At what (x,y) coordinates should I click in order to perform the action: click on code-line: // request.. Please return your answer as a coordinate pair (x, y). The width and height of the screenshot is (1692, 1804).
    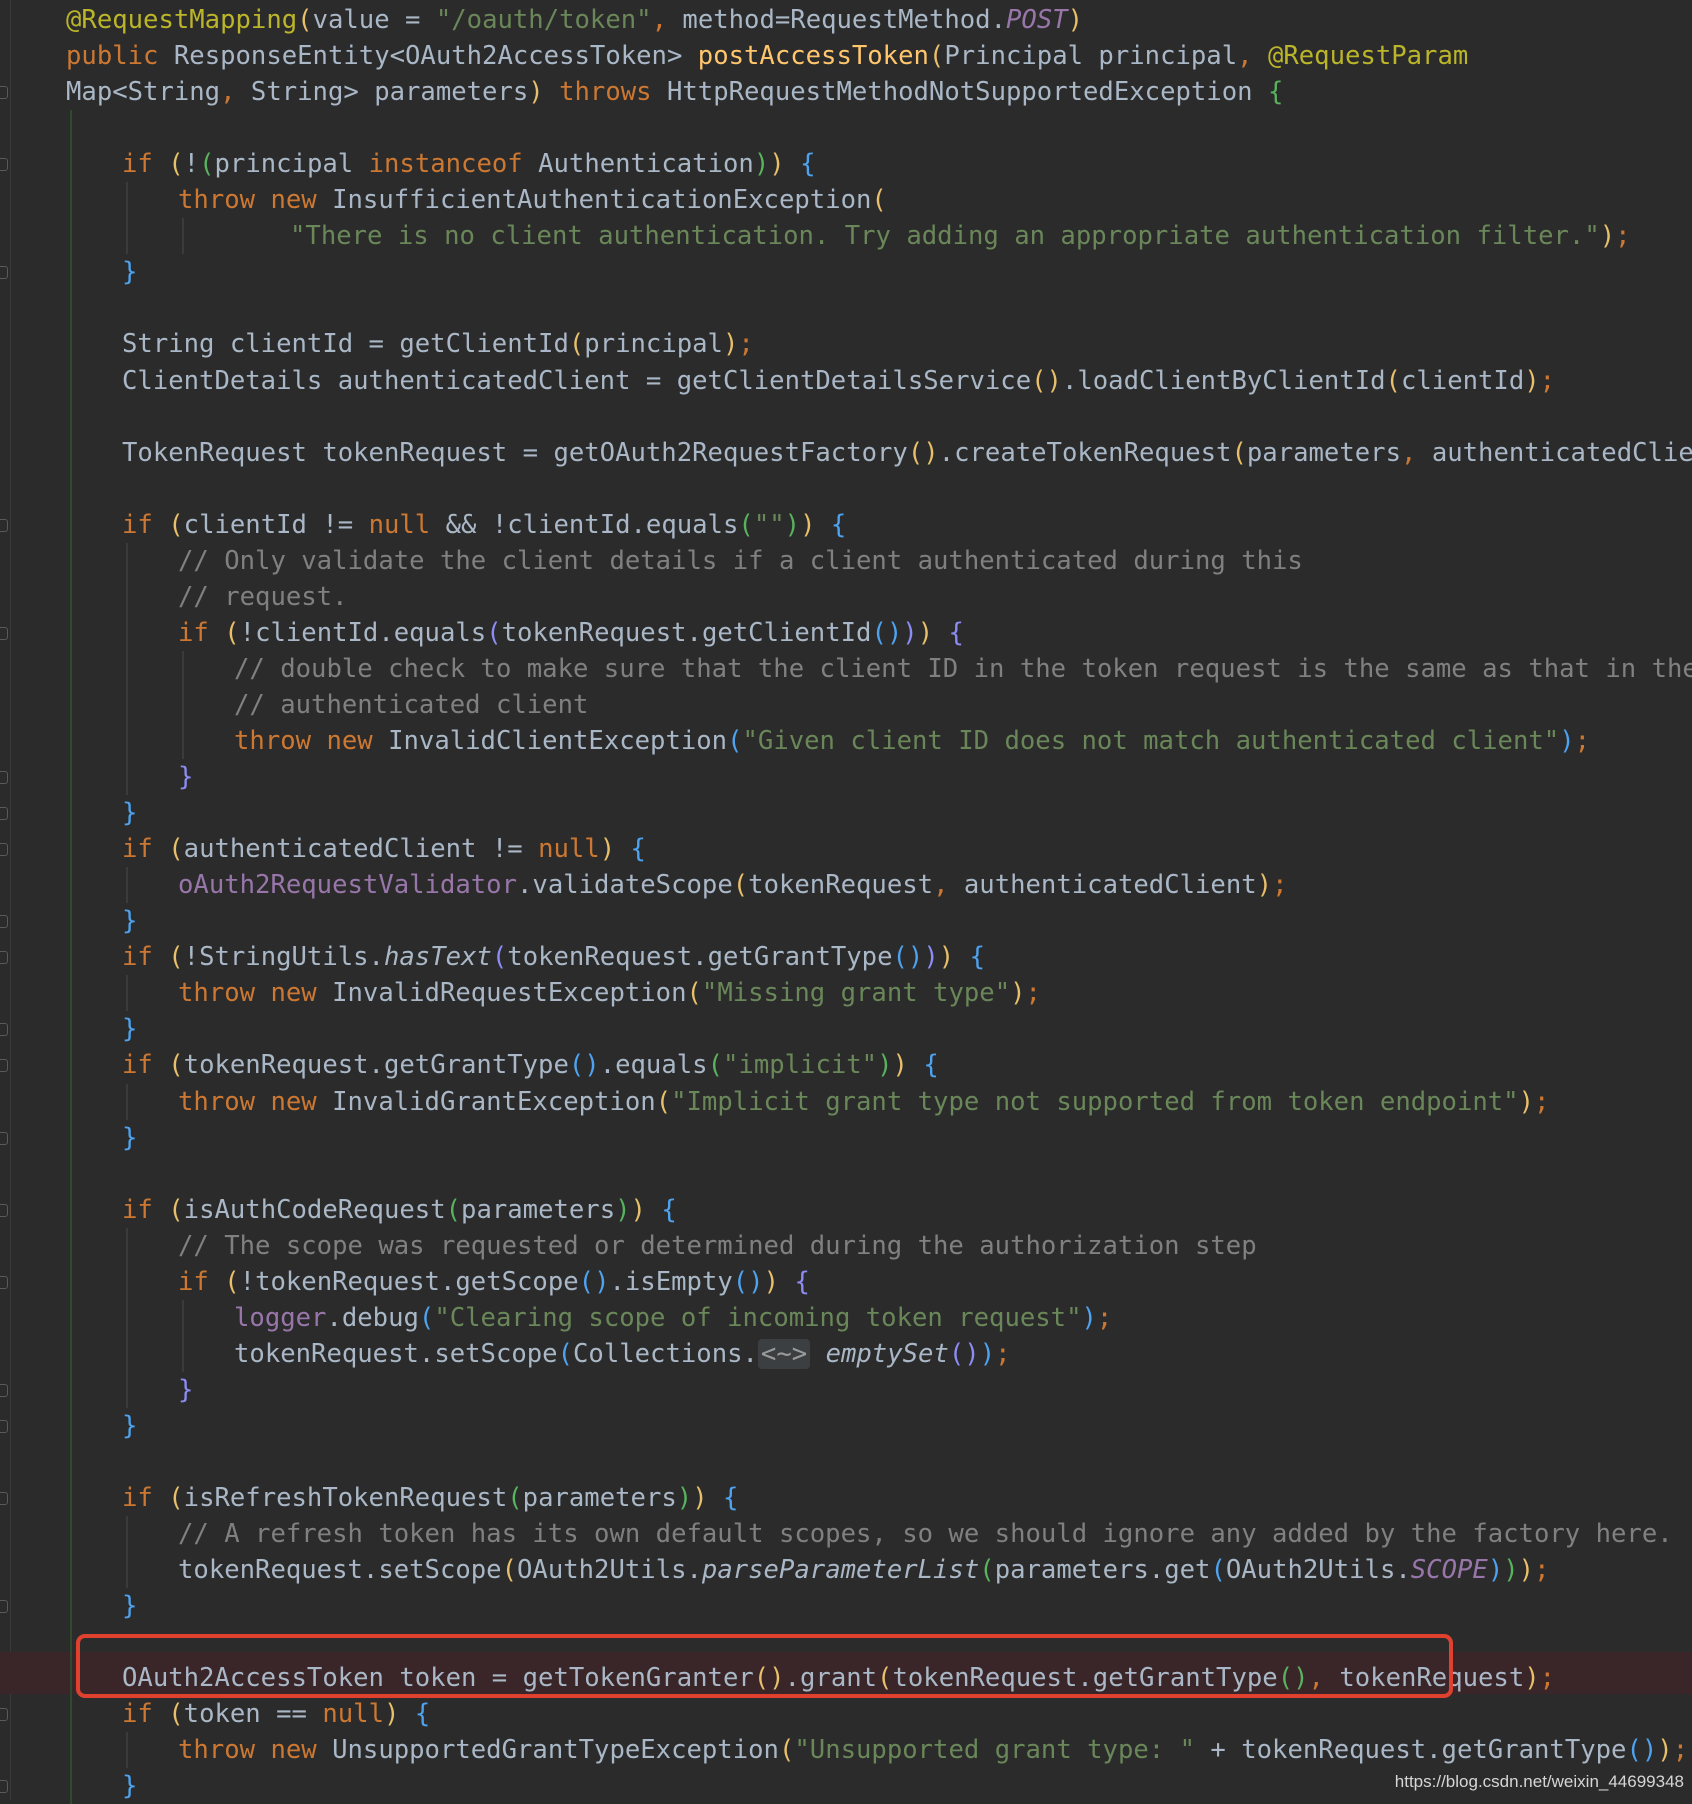
    Looking at the image, I should click on (263, 597).